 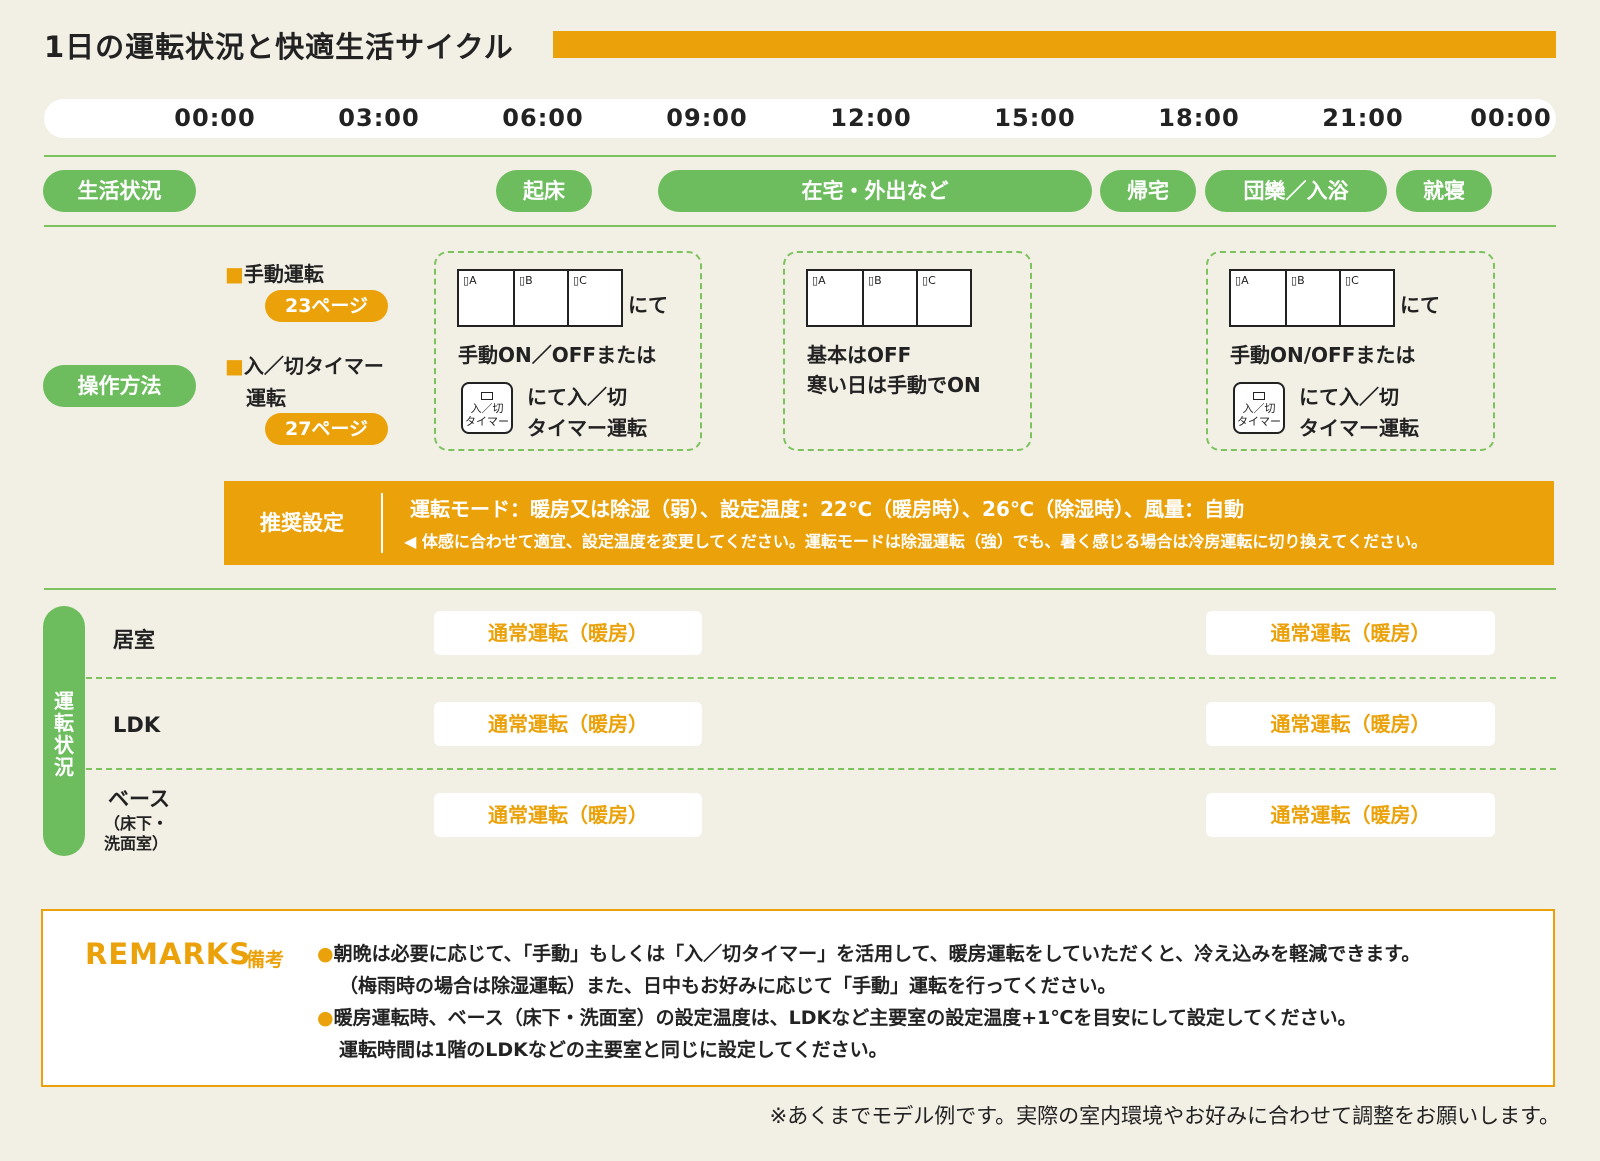 I want to click on footnote: ※あくまでモデル例です。実際の室内環境やお好みに合わせて調整をお願いします。, so click(x=1164, y=1116).